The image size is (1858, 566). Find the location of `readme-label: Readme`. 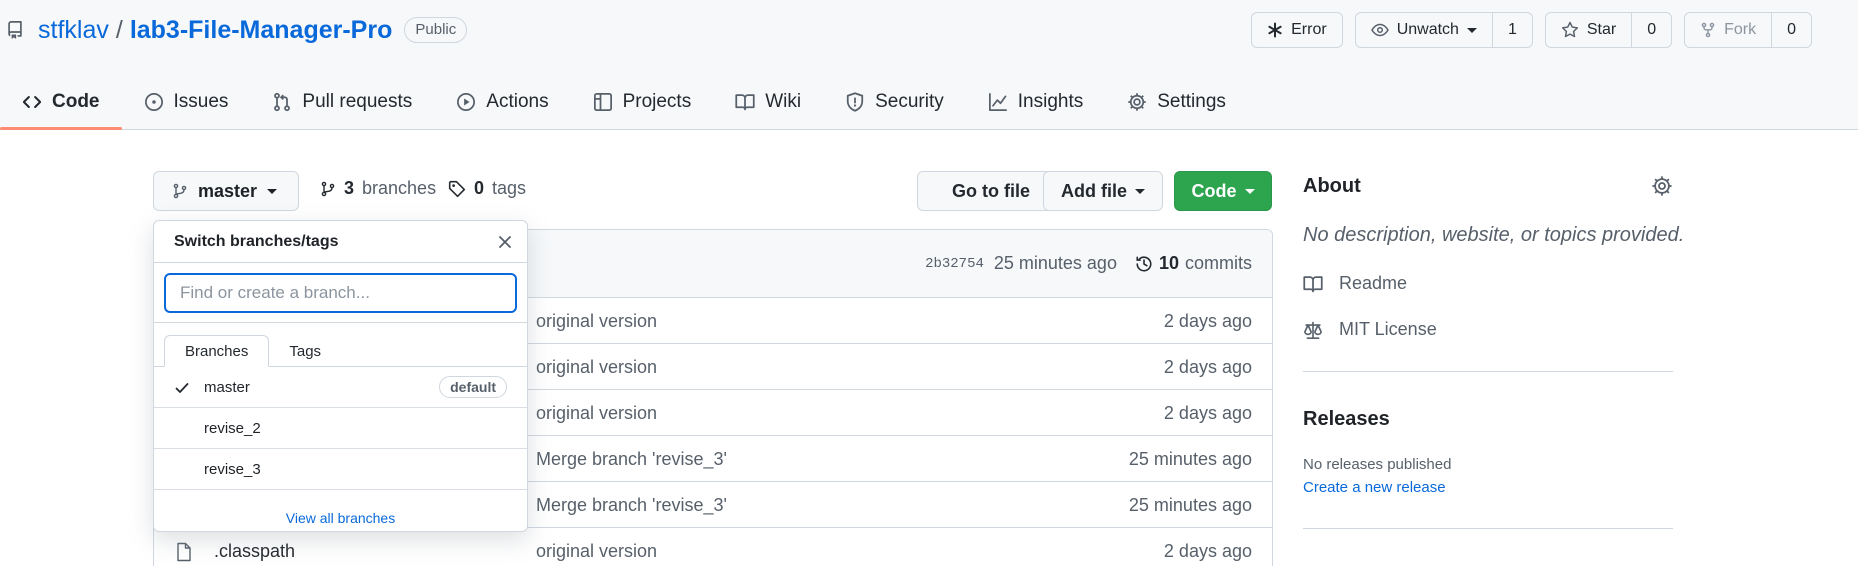

readme-label: Readme is located at coordinates (1373, 283).